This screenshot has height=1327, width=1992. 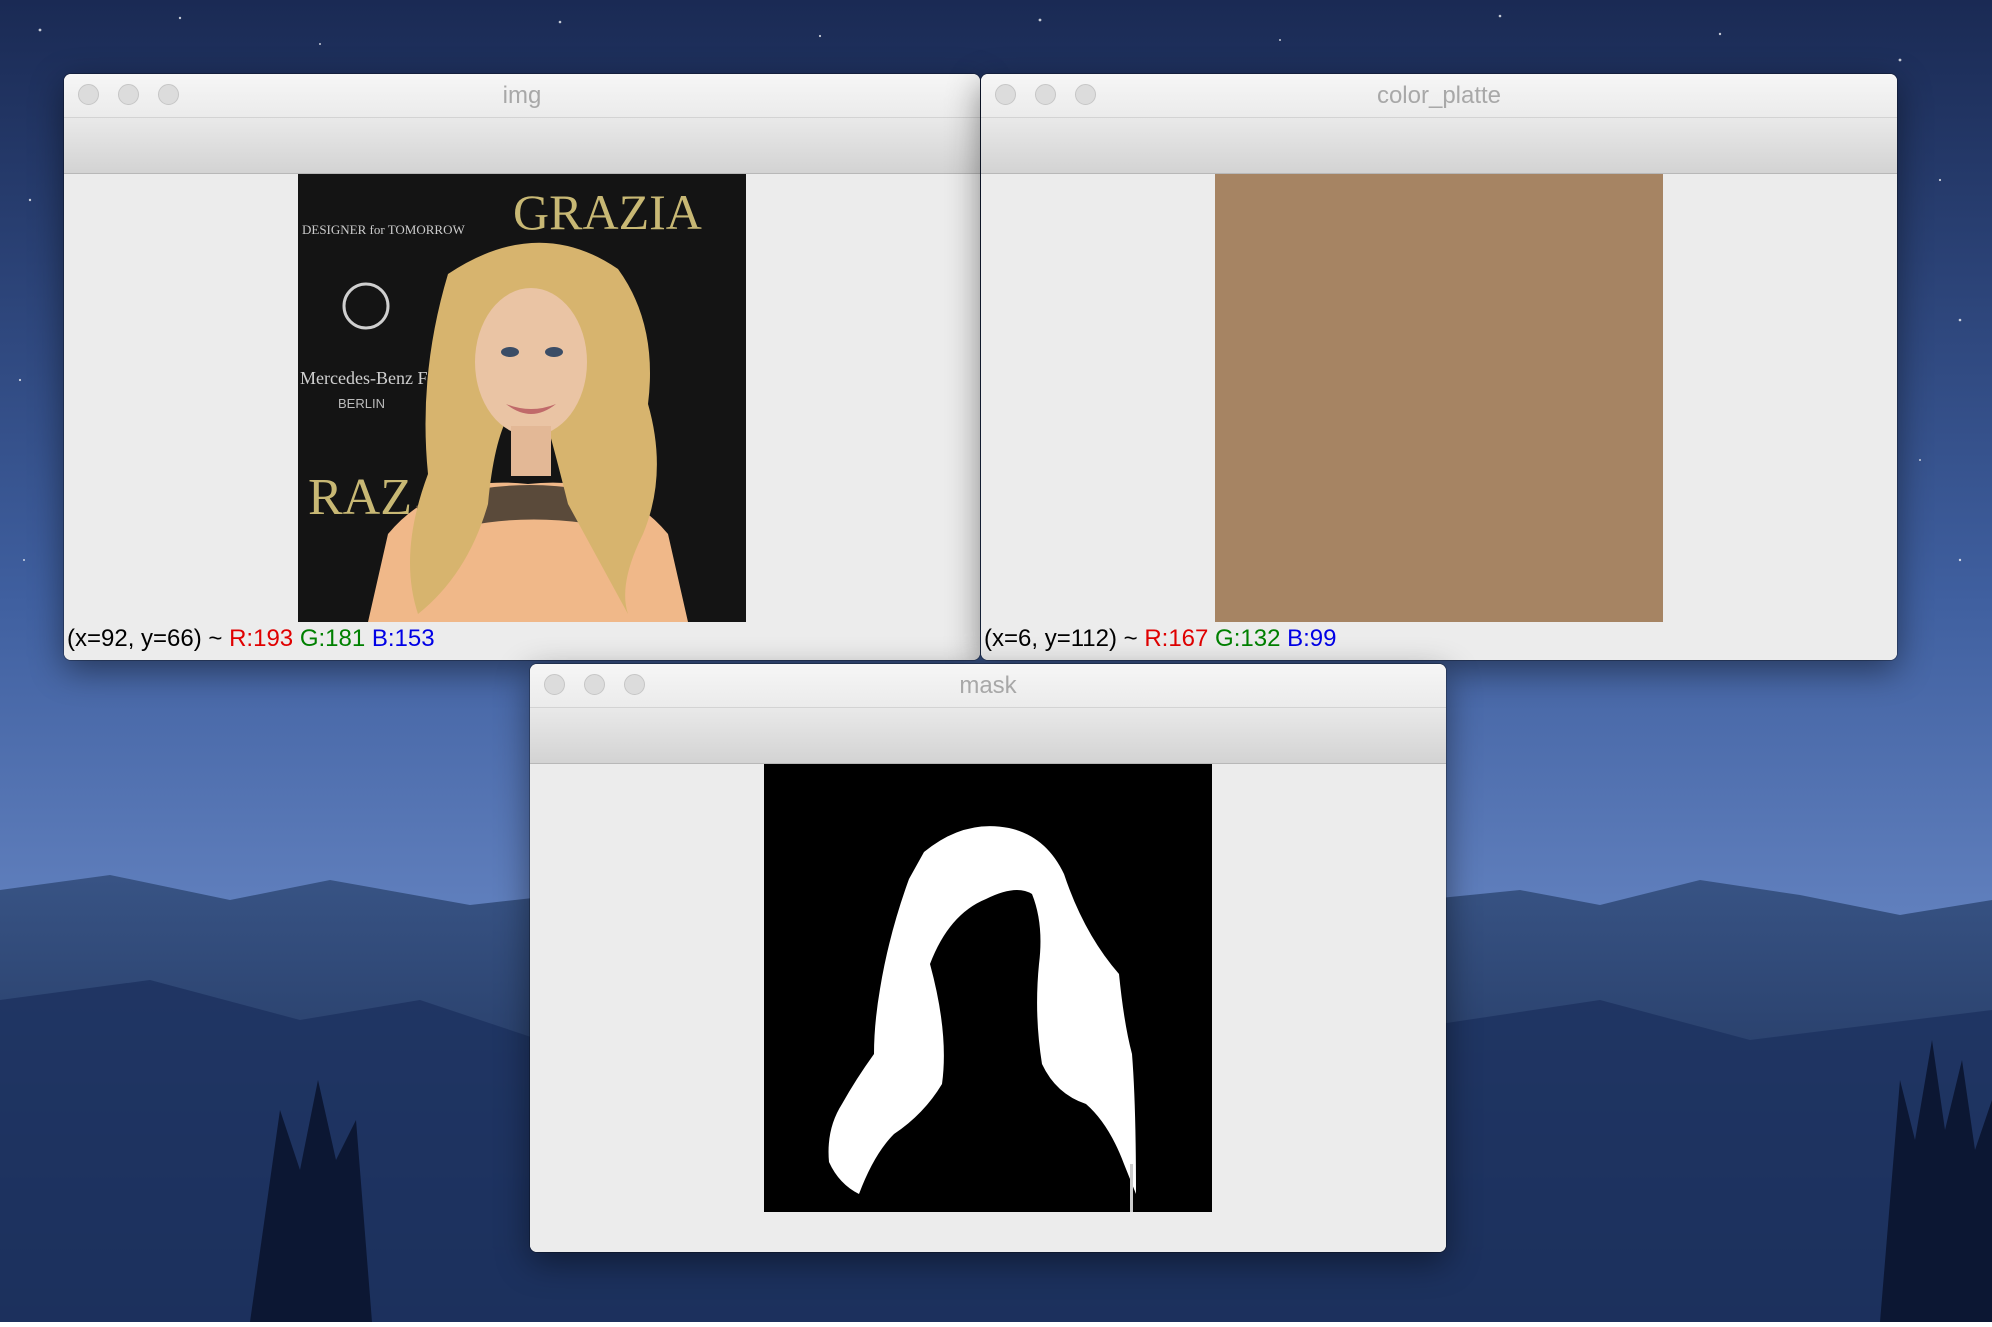 What do you see at coordinates (1248, 638) in the screenshot?
I see `status-green: G:132` at bounding box center [1248, 638].